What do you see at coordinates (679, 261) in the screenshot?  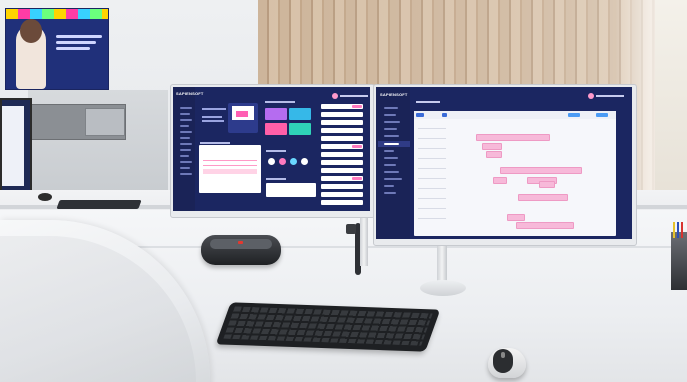 I see `pen-holder` at bounding box center [679, 261].